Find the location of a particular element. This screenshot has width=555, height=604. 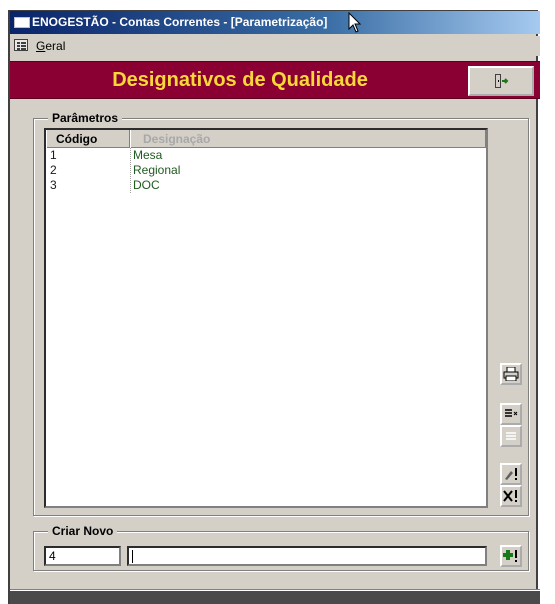

exit-door-icon is located at coordinates (502, 81).